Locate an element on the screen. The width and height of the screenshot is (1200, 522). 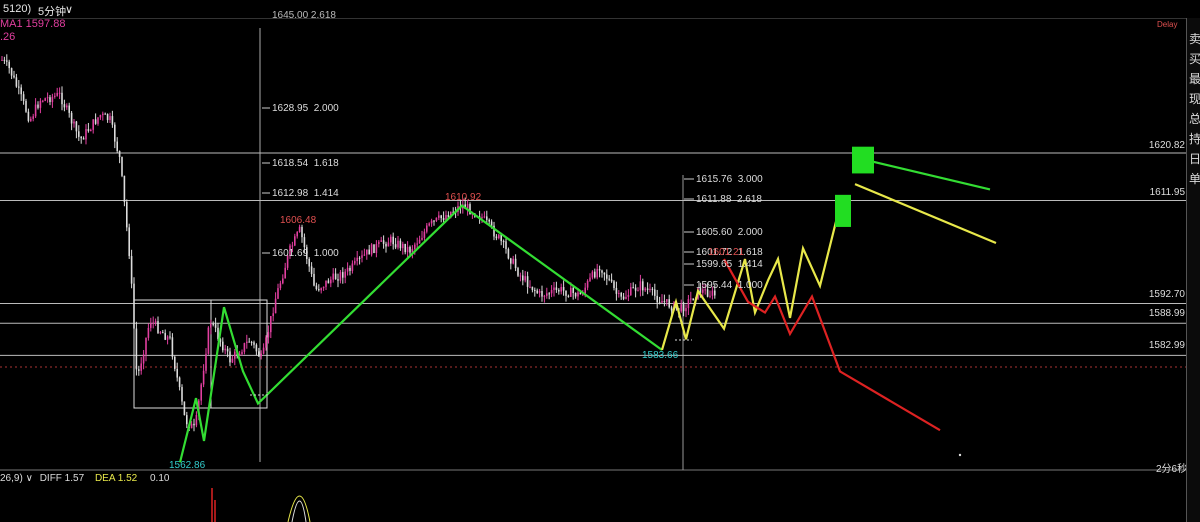
macd-value: 0.10 is located at coordinates (159, 478).